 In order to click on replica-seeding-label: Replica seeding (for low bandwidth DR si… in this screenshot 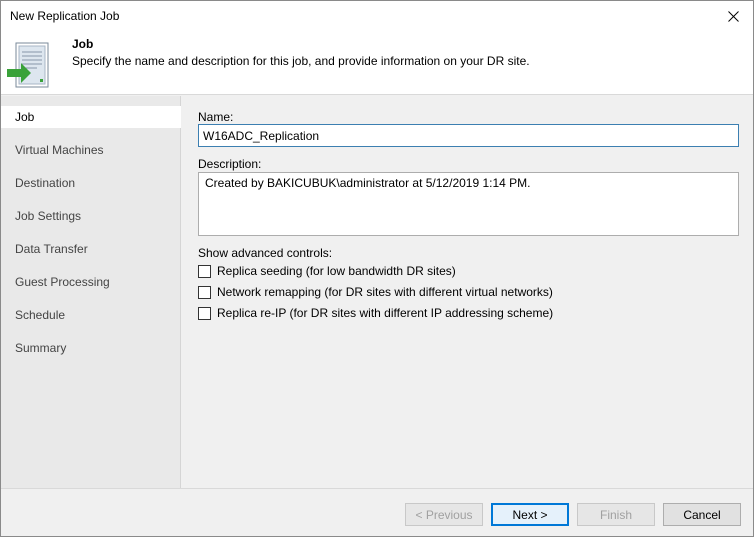, I will do `click(336, 271)`.